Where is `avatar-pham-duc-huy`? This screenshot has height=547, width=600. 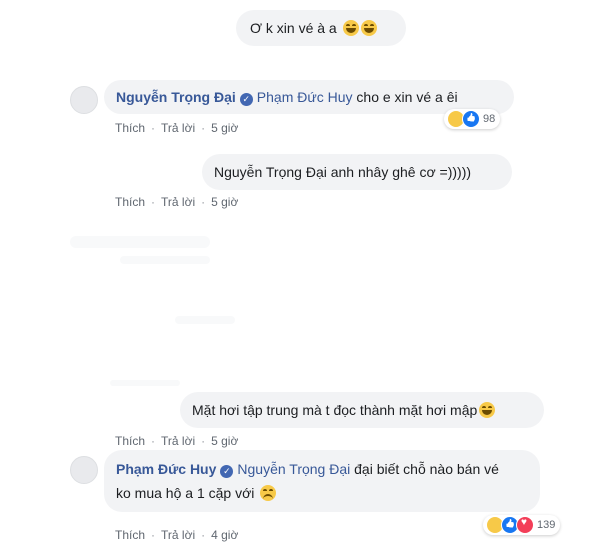 avatar-pham-duc-huy is located at coordinates (84, 470).